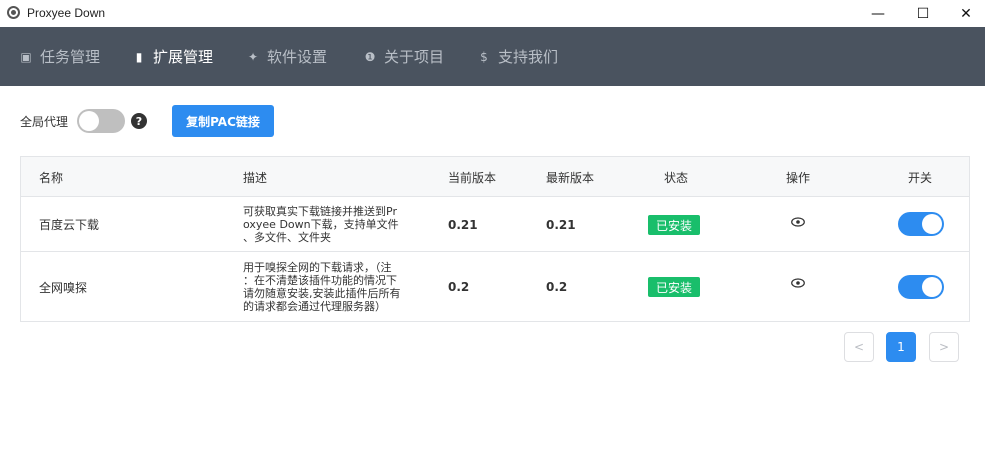  What do you see at coordinates (920, 177) in the screenshot?
I see `column-header-switch: 开关` at bounding box center [920, 177].